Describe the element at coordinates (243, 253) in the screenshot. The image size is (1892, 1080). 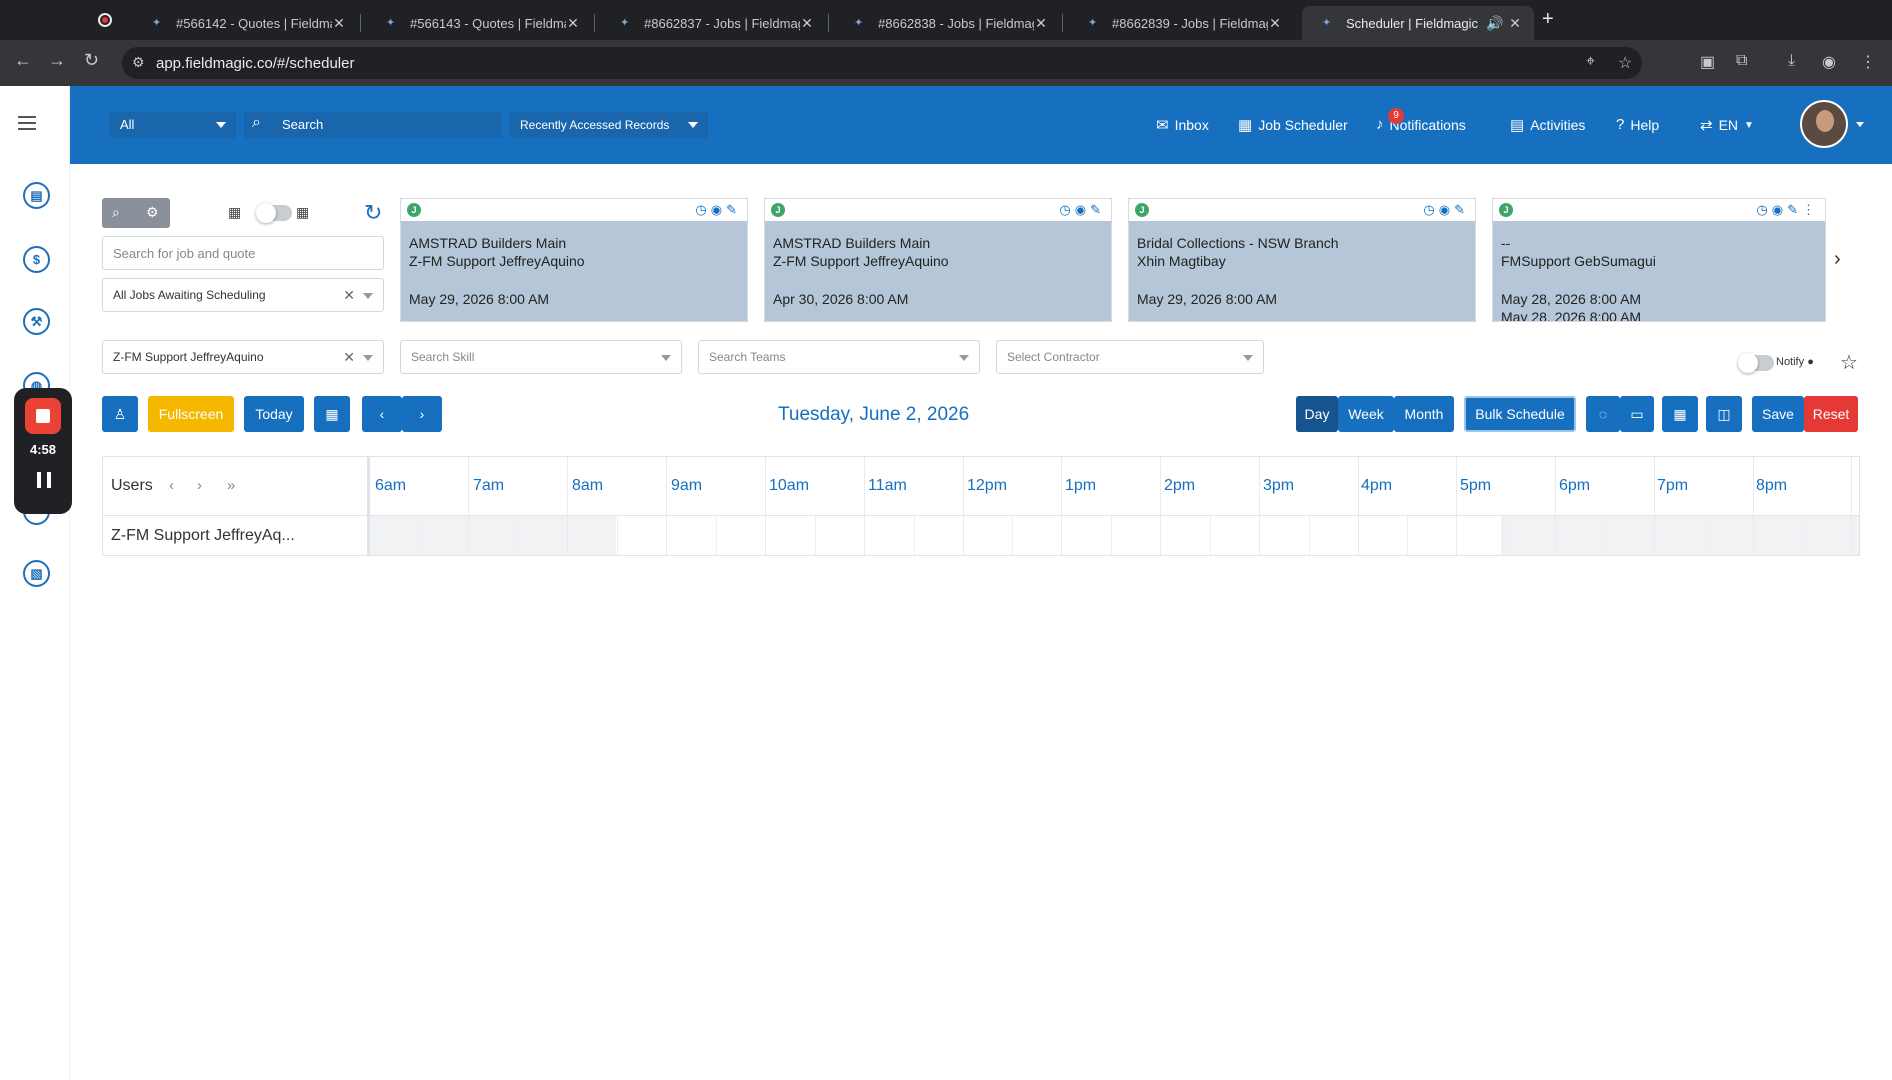
I see `job-search-input: Search for job and quote` at that location.